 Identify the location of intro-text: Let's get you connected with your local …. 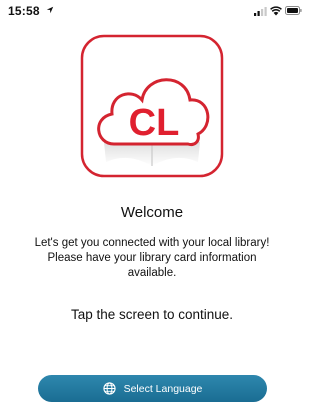
(152, 258).